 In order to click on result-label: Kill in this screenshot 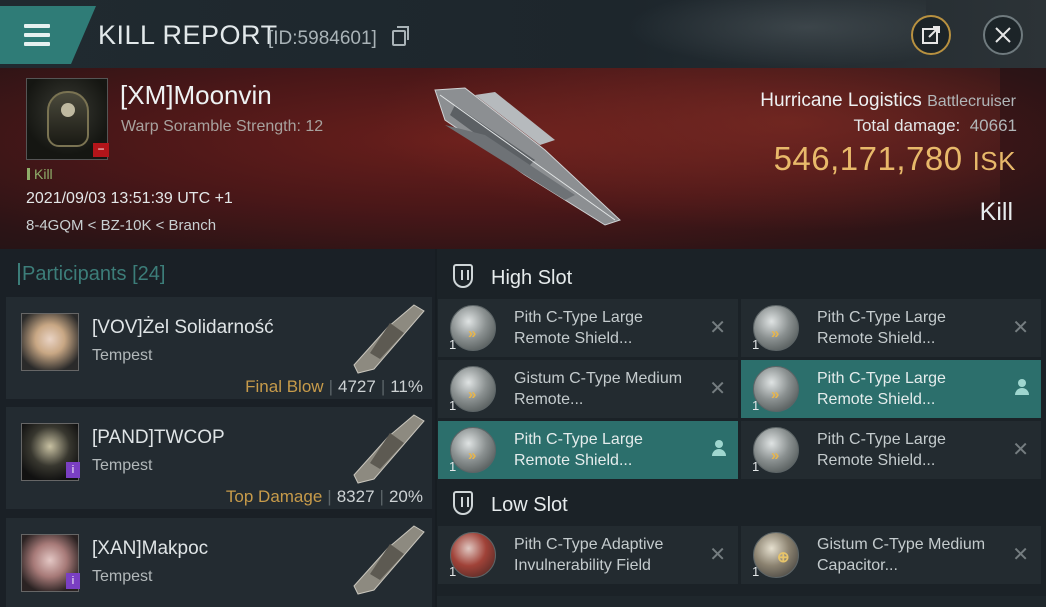, I will do `click(996, 212)`.